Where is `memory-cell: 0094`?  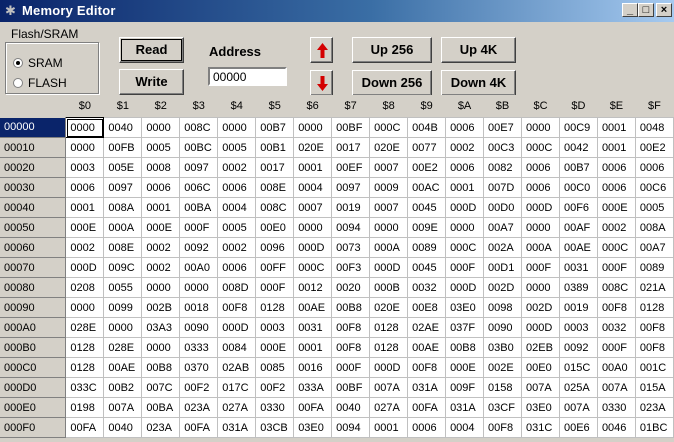 memory-cell: 0094 is located at coordinates (351, 427).